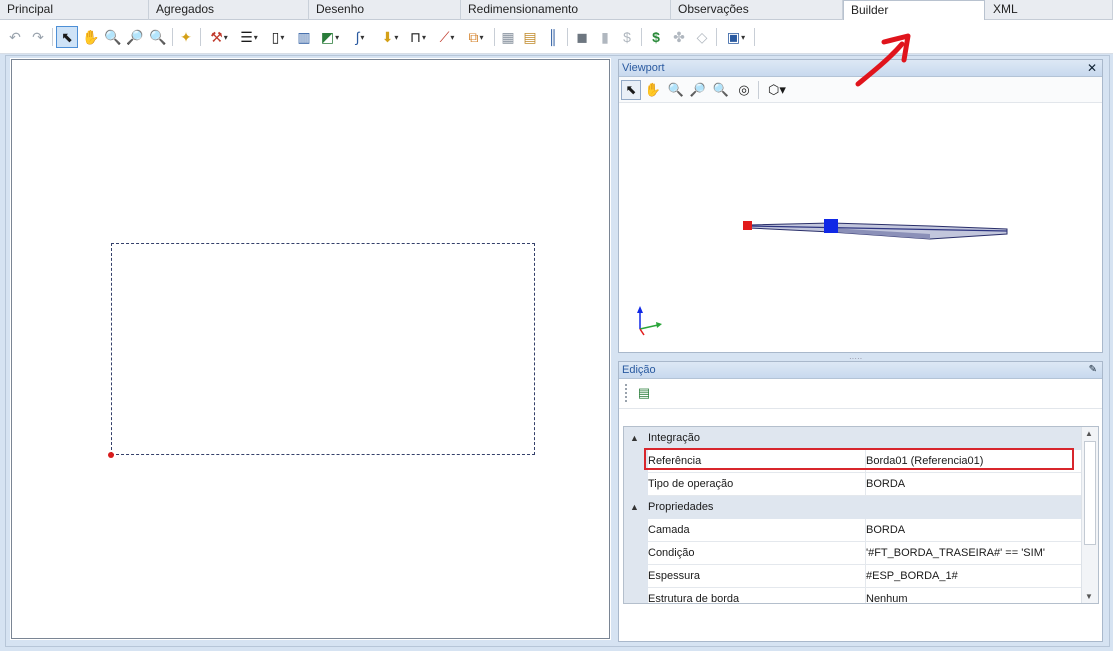 The height and width of the screenshot is (651, 1113). What do you see at coordinates (860, 370) in the screenshot?
I see `edicao-title-bar: Edição ✎` at bounding box center [860, 370].